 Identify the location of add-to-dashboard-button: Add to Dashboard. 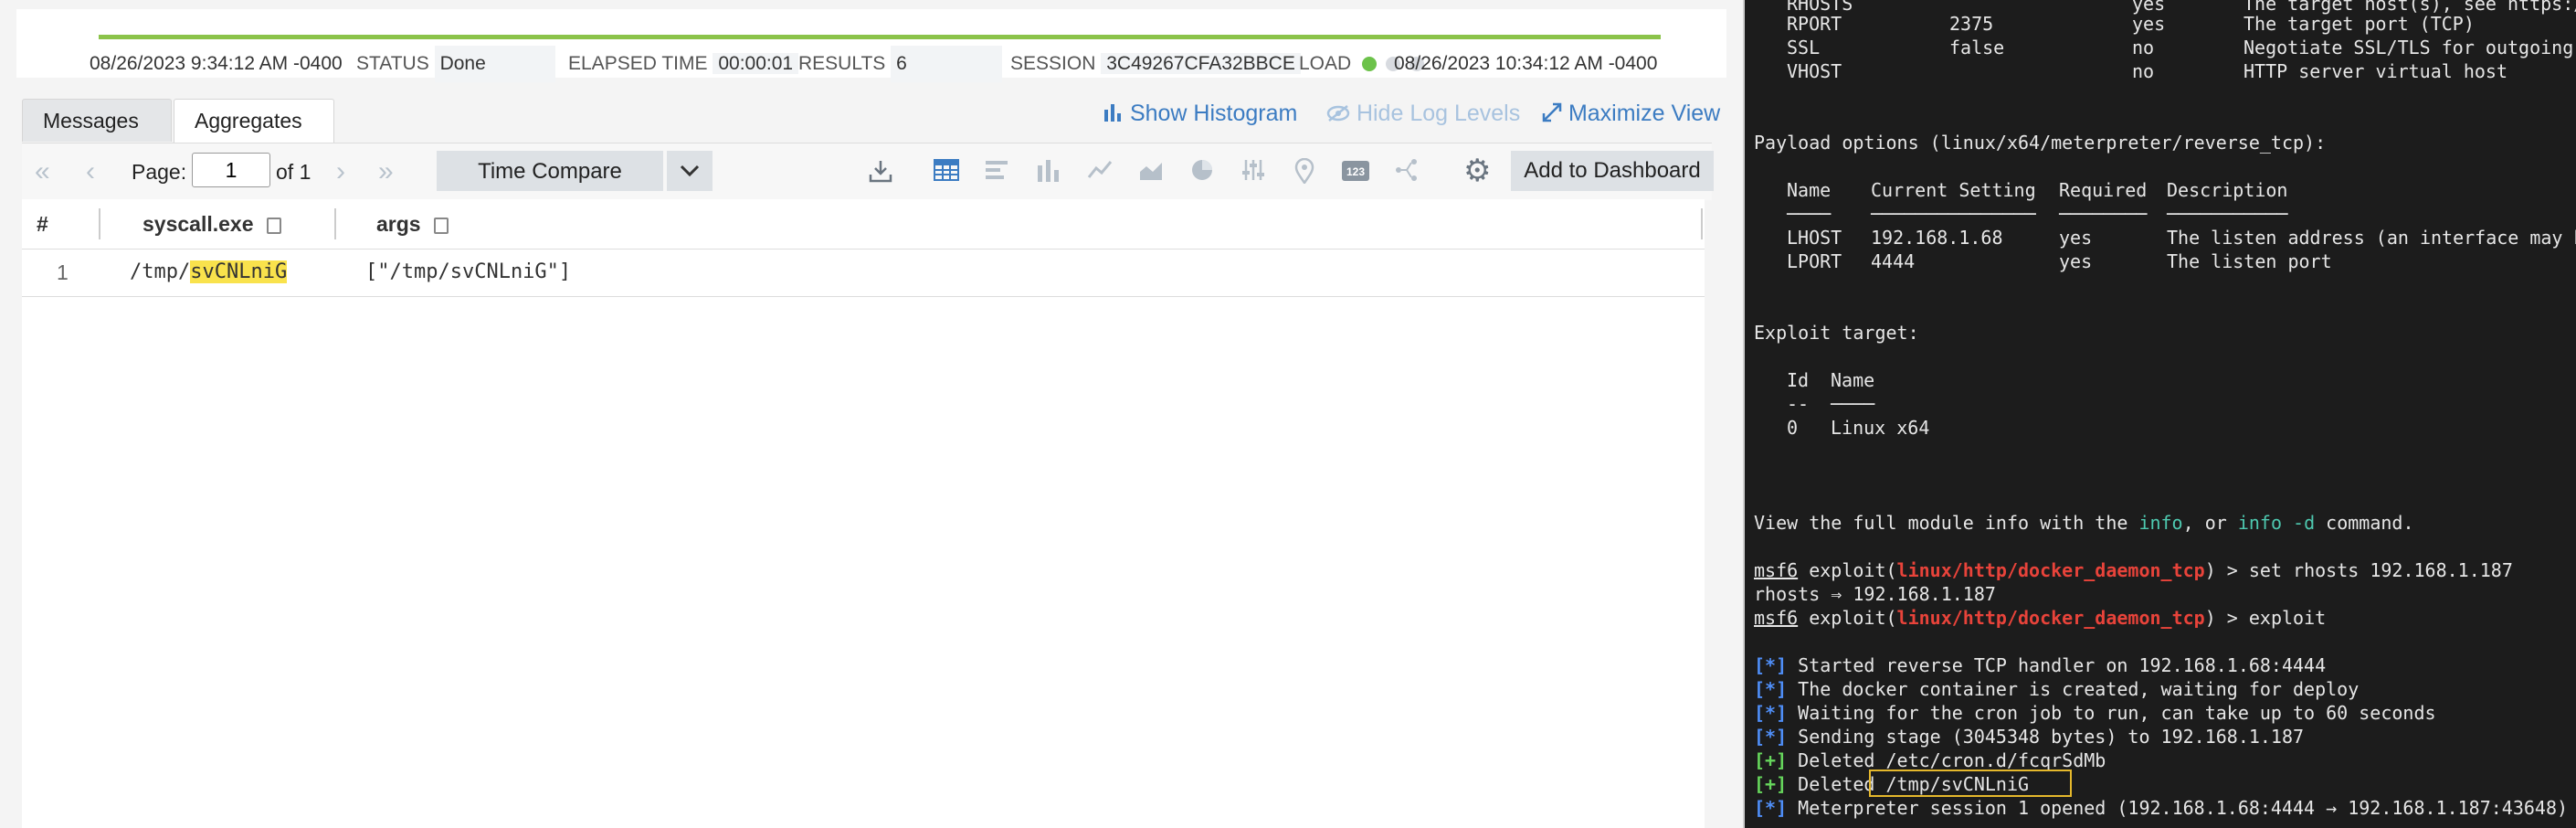
(1613, 171).